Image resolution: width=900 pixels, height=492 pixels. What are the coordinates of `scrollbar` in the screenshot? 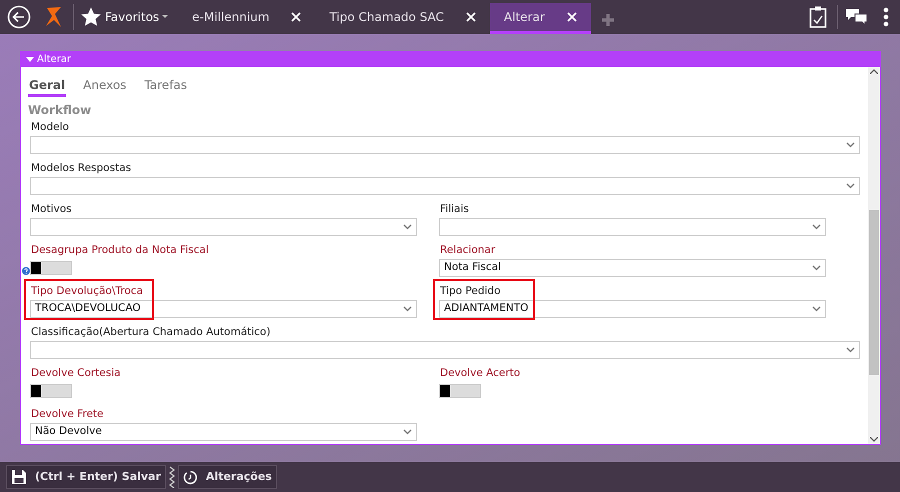 It's located at (874, 255).